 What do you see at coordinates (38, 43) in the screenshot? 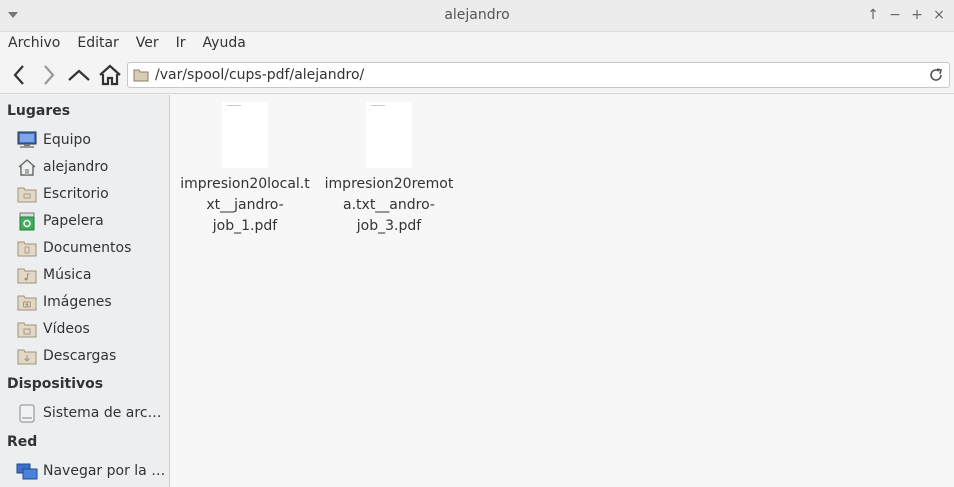
I see `menu-archivo: Archivo` at bounding box center [38, 43].